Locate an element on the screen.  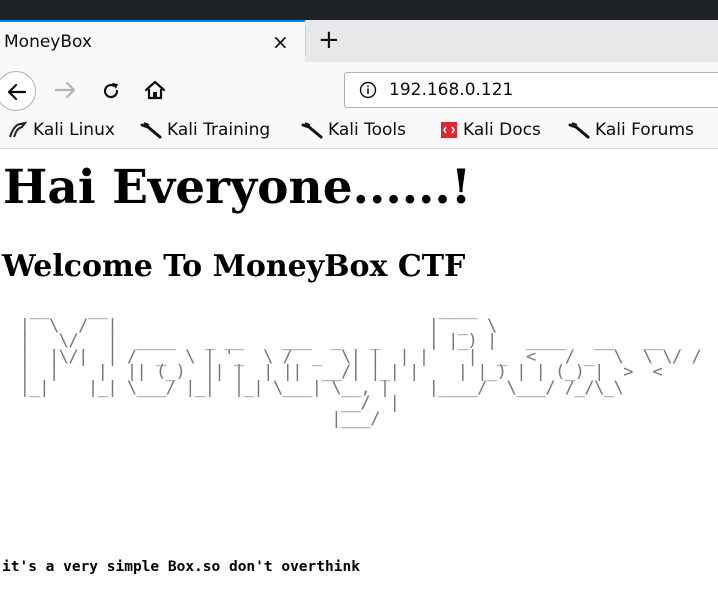
bookmark-kali-training: Kali Training is located at coordinates (205, 132).